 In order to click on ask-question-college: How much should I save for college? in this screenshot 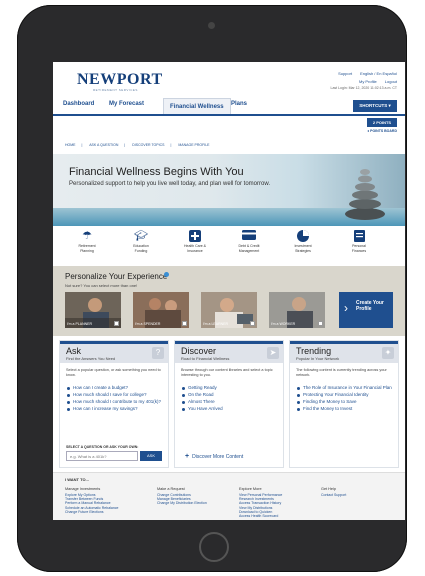, I will do `click(115, 395)`.